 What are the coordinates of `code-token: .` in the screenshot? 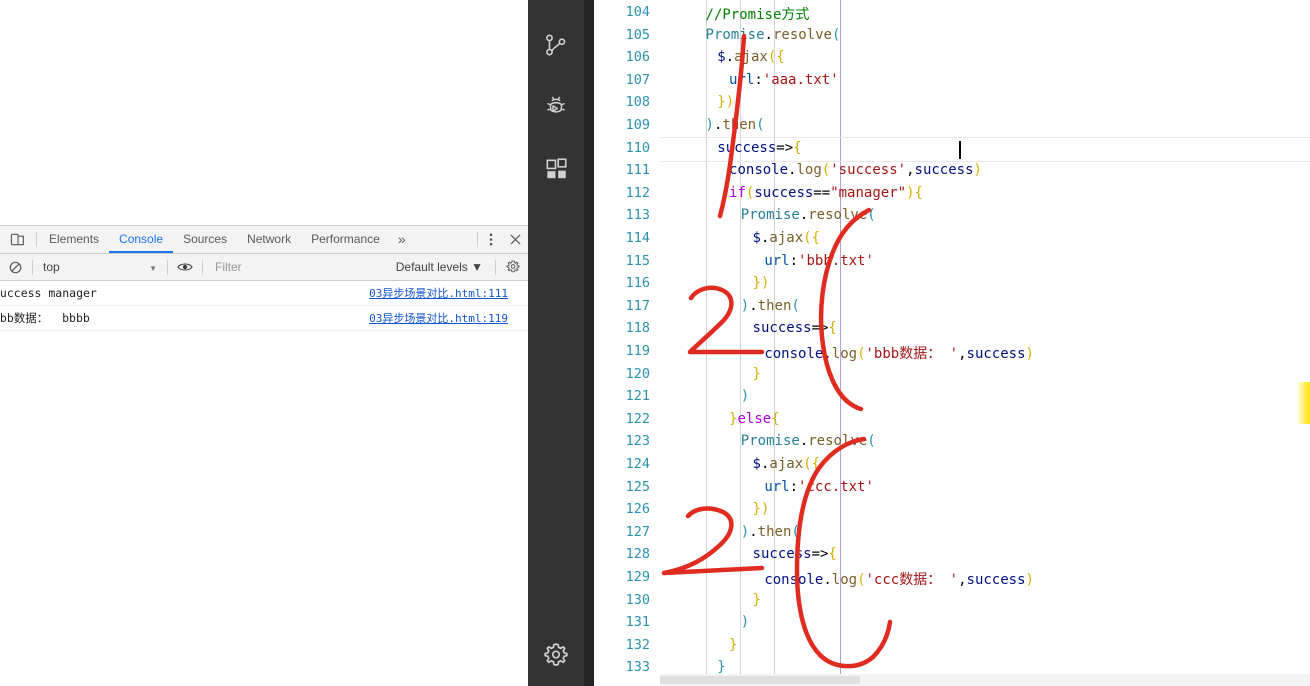 It's located at (753, 305).